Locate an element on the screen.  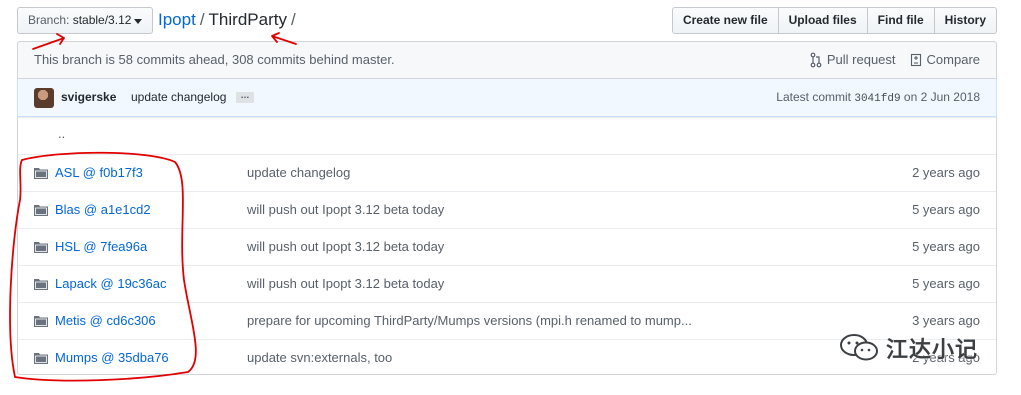
file-name-link: HSL @ 7fea96a is located at coordinates (101, 247).